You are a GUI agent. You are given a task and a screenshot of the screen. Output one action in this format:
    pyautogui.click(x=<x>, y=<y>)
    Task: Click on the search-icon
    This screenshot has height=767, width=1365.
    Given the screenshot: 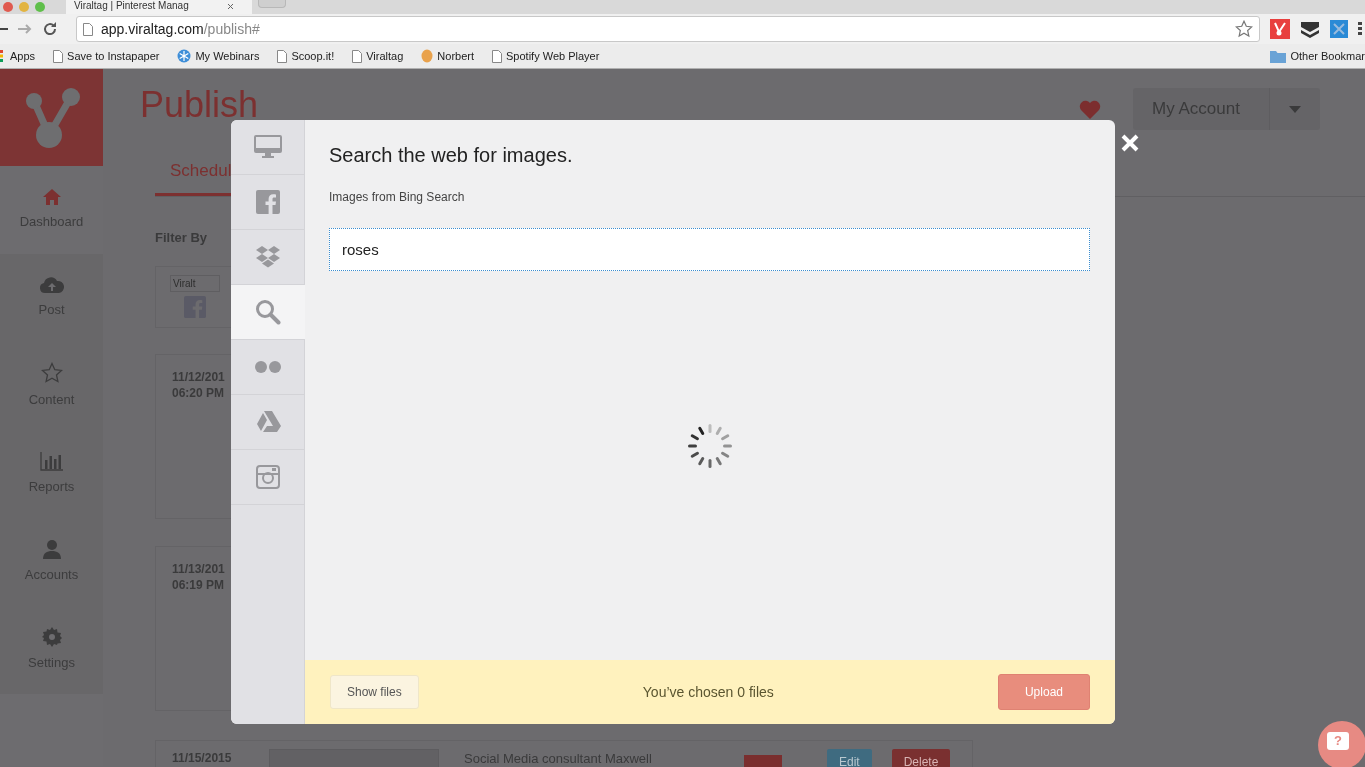 What is the action you would take?
    pyautogui.click(x=268, y=312)
    